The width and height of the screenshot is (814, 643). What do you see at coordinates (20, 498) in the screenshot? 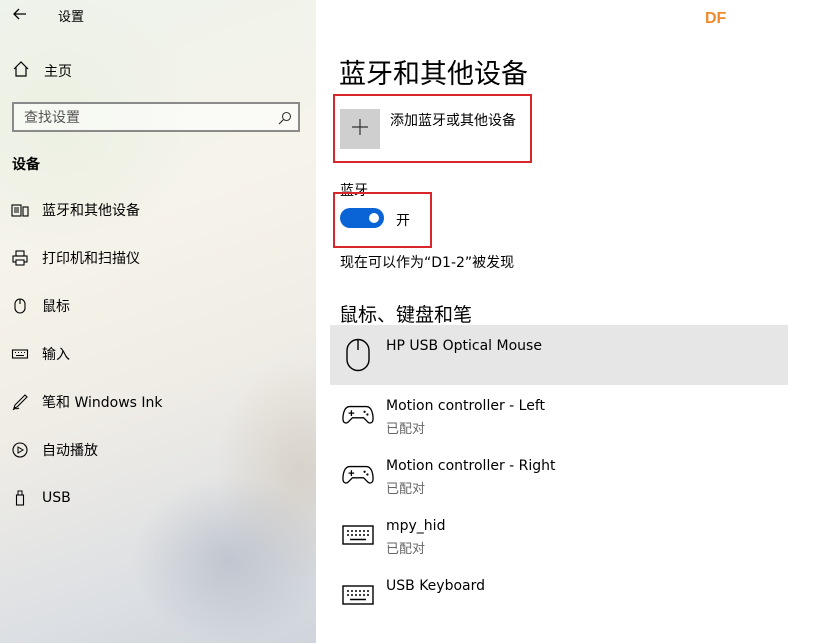
I see `usb-icon` at bounding box center [20, 498].